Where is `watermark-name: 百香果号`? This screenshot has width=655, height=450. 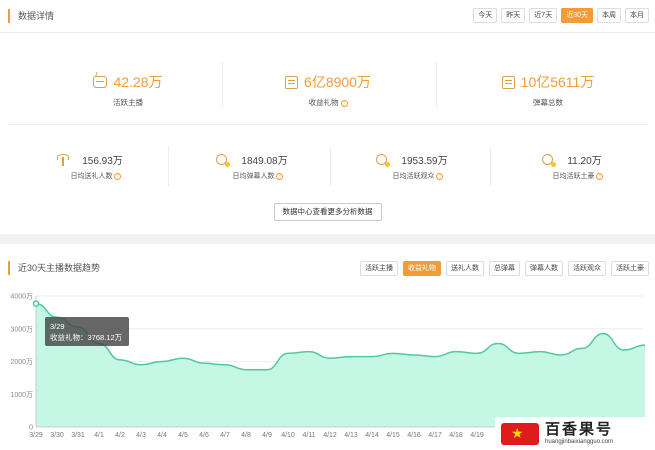
watermark-name: 百香果号 is located at coordinates (579, 429).